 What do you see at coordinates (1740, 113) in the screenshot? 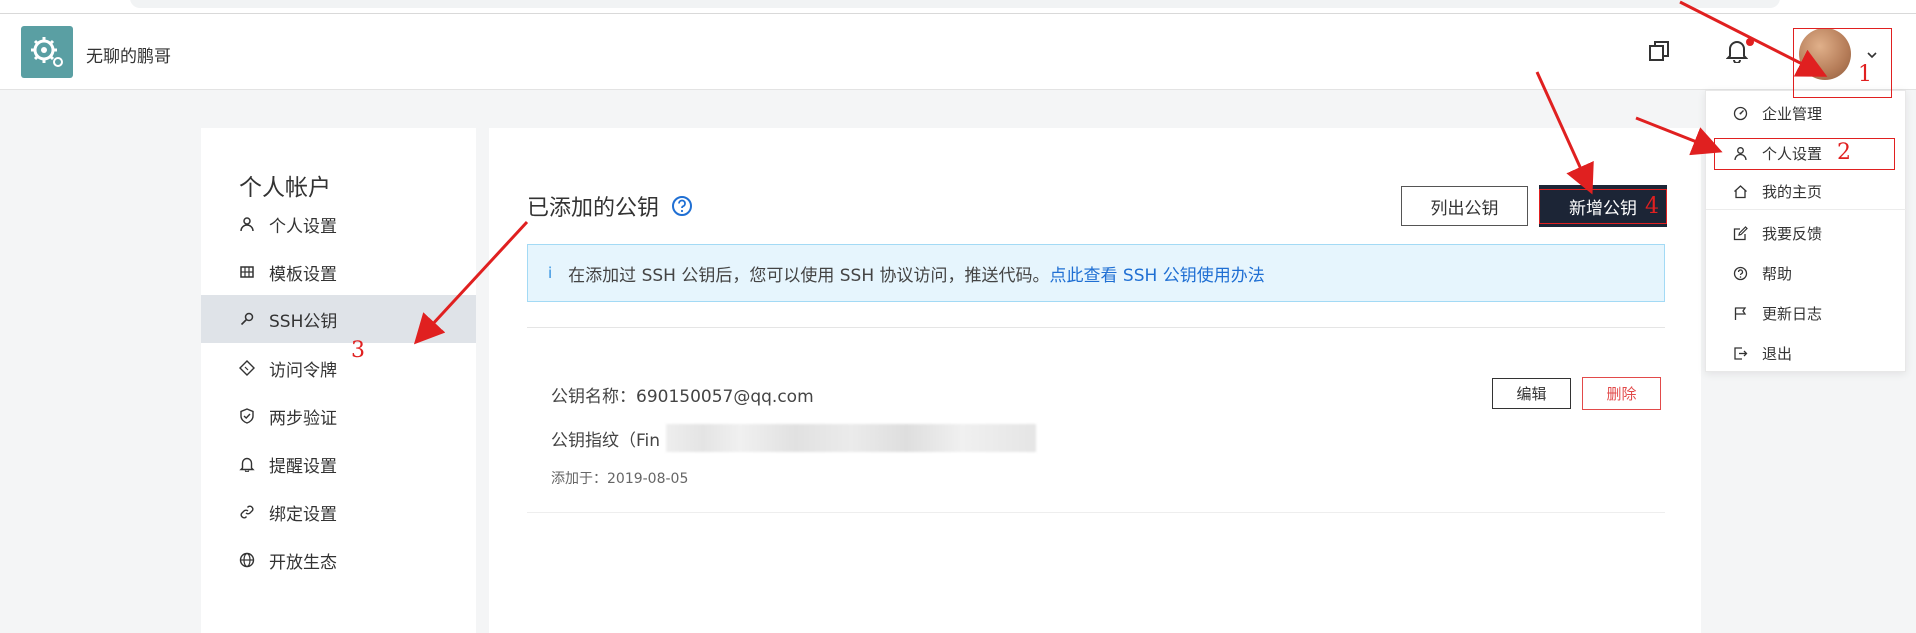
I see `dashboard-icon` at bounding box center [1740, 113].